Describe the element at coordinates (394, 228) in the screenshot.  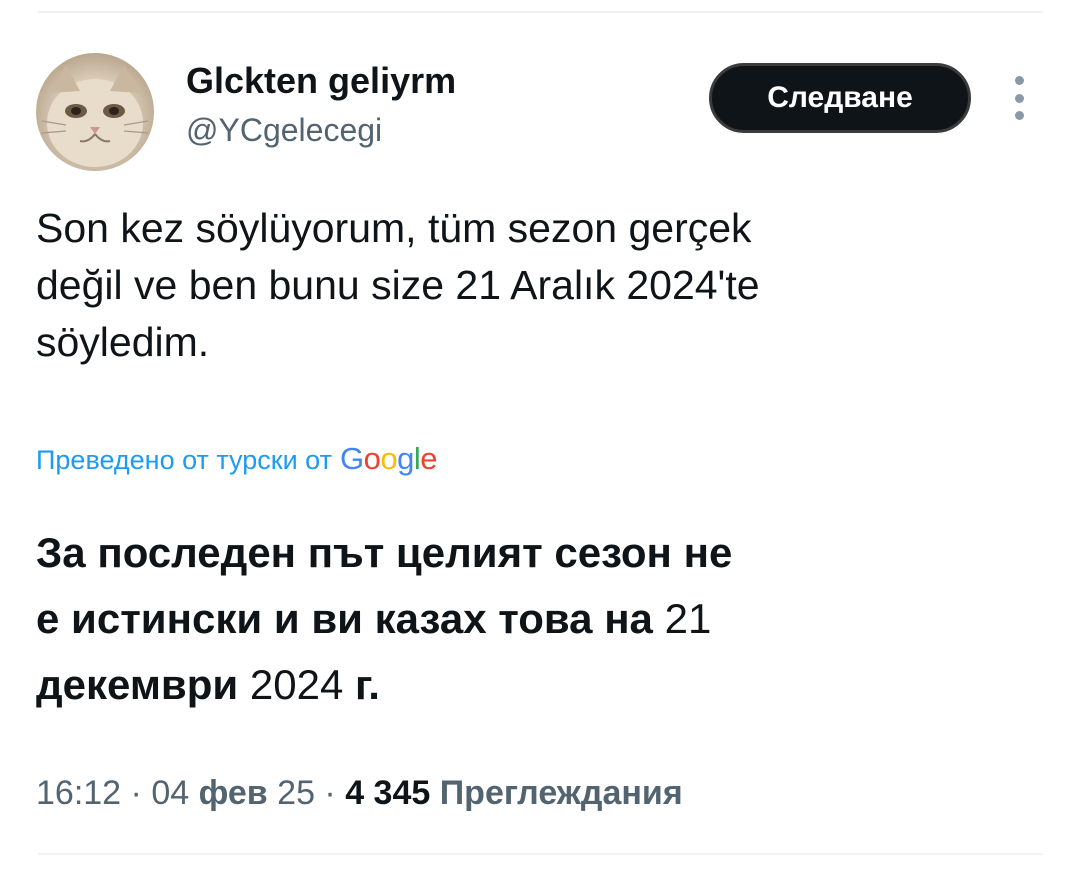
I see `tweet-text-line: Son kez söylüyorum, tüm sezon gerçek` at that location.